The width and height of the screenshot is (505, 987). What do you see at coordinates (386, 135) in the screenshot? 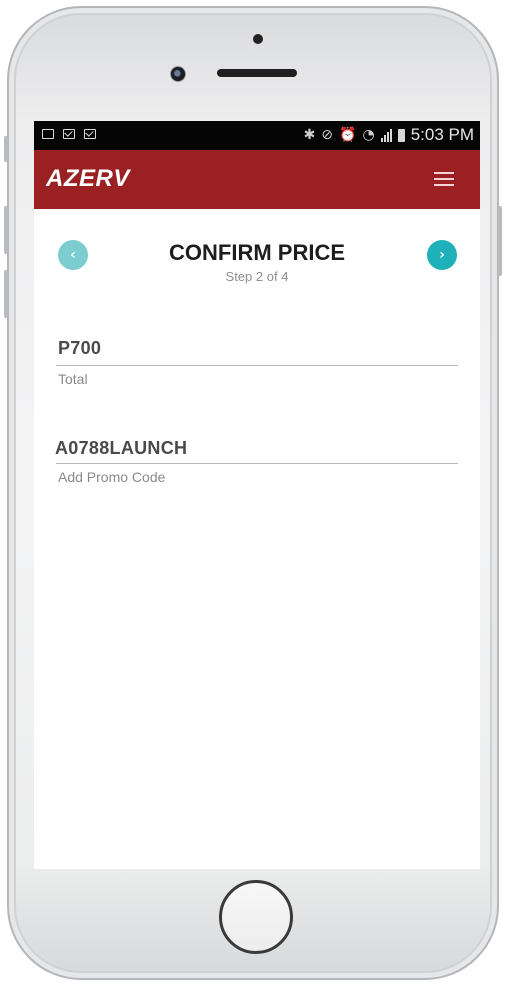
I see `signal-icon` at bounding box center [386, 135].